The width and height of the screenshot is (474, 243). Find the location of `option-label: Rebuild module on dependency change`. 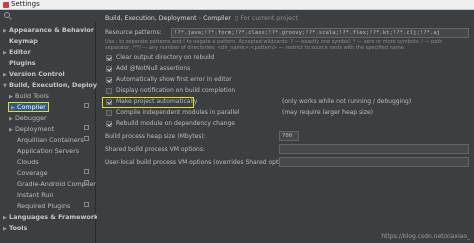

option-label: Rebuild module on dependency change is located at coordinates (175, 123).